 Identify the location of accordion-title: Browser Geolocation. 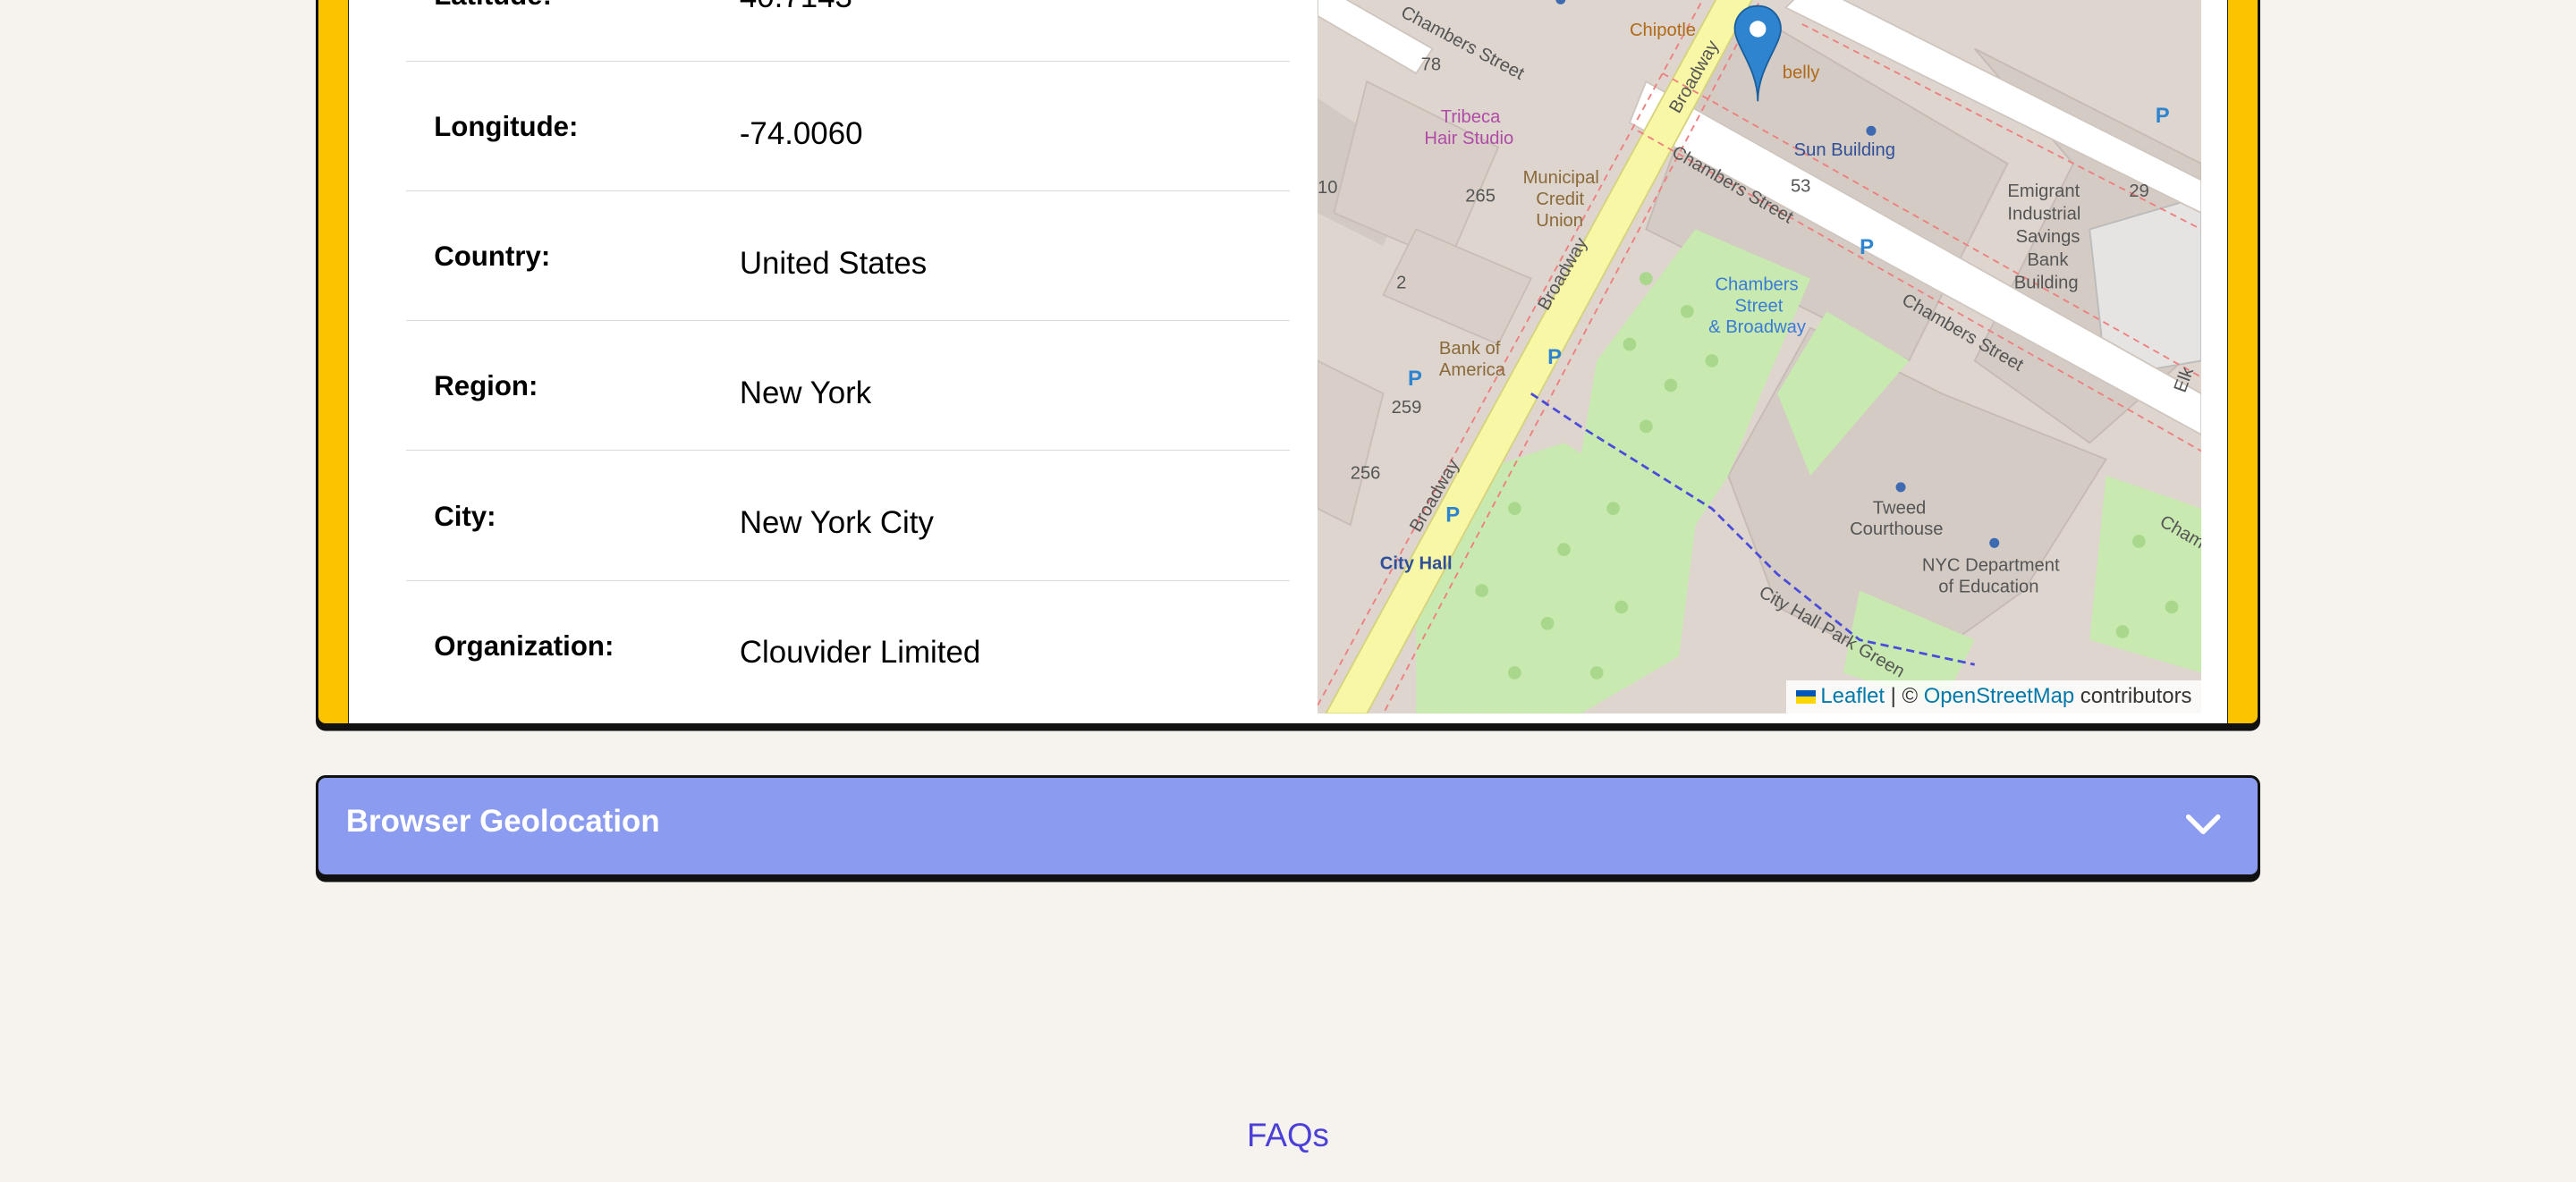
(502, 822).